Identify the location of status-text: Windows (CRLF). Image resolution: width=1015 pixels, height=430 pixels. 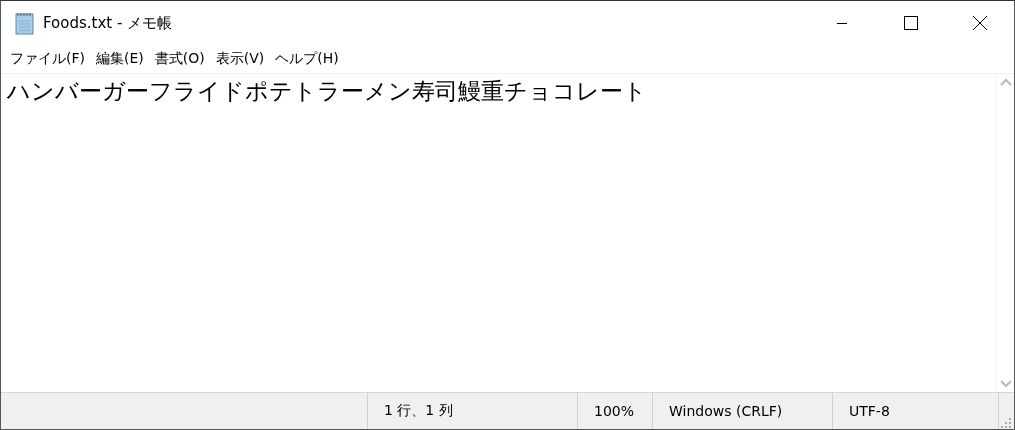
(743, 411).